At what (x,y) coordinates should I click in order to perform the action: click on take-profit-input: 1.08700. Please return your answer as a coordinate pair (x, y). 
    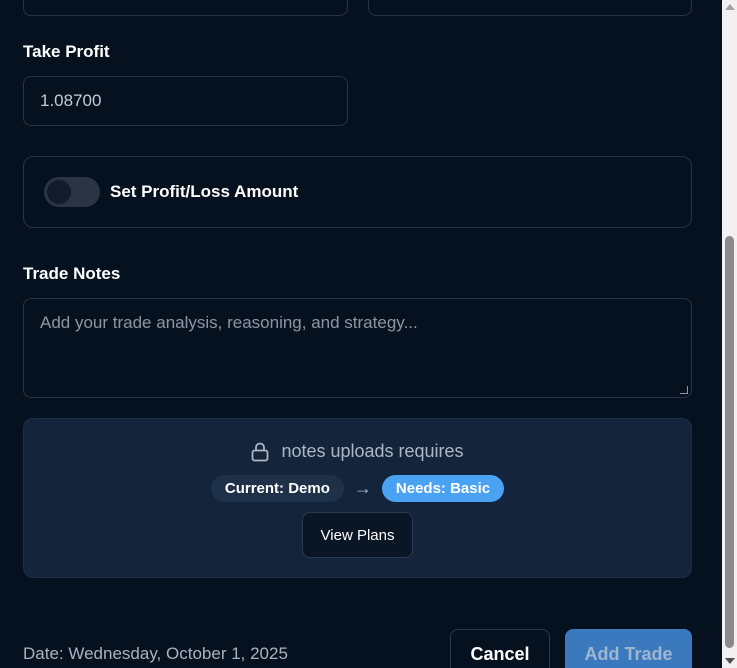
    Looking at the image, I should click on (185, 101).